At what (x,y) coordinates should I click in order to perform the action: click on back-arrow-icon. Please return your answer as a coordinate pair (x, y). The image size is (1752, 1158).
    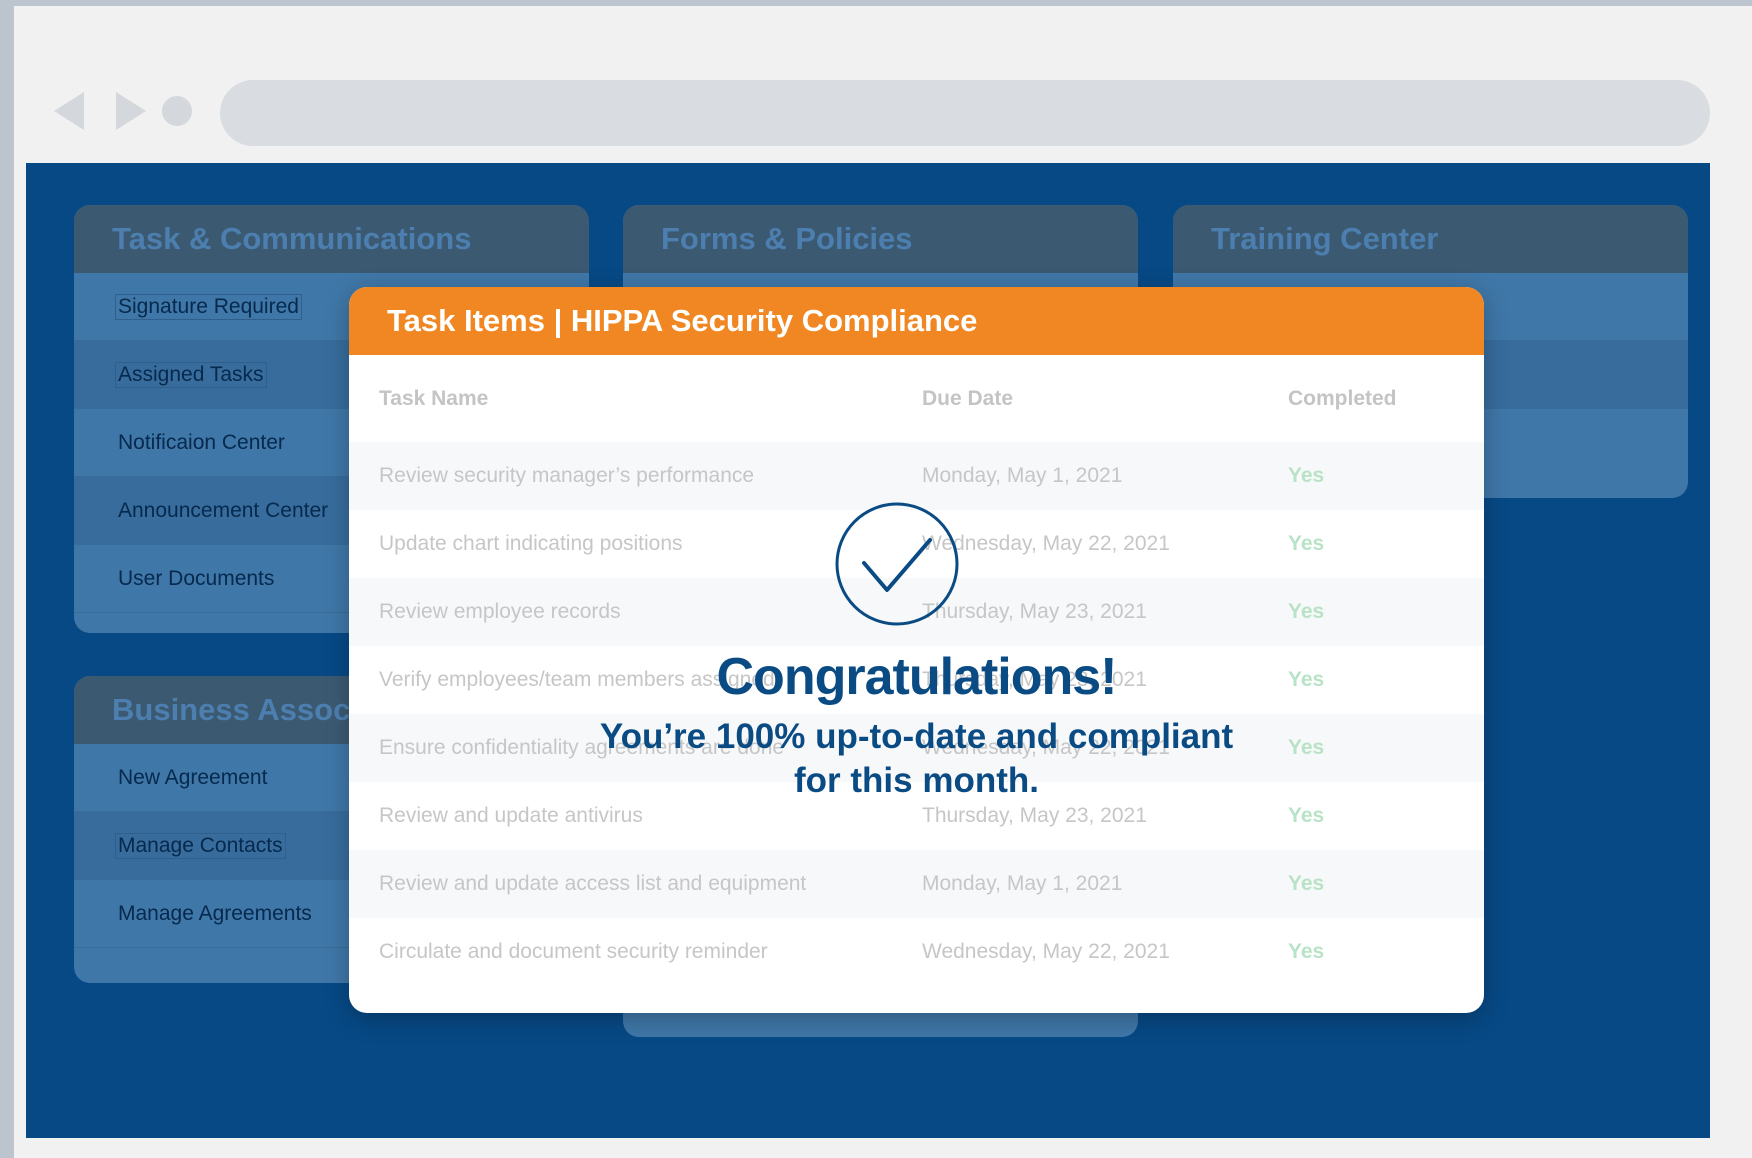
    Looking at the image, I should click on (69, 111).